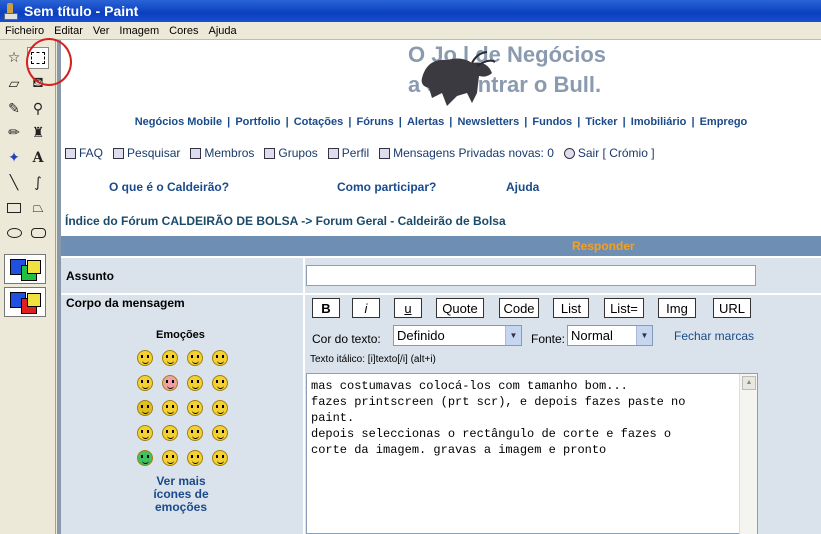  I want to click on brush-tool: ♜, so click(38, 133).